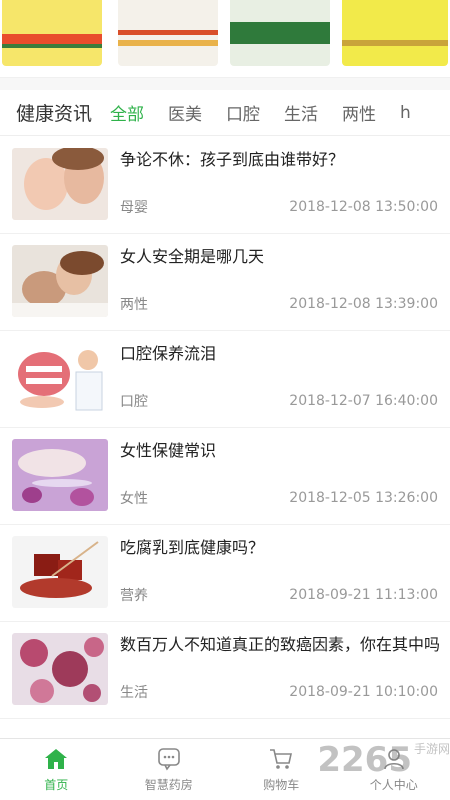 Image resolution: width=450 pixels, height=800 pixels. What do you see at coordinates (127, 112) in the screenshot?
I see `tab-all: 全部` at bounding box center [127, 112].